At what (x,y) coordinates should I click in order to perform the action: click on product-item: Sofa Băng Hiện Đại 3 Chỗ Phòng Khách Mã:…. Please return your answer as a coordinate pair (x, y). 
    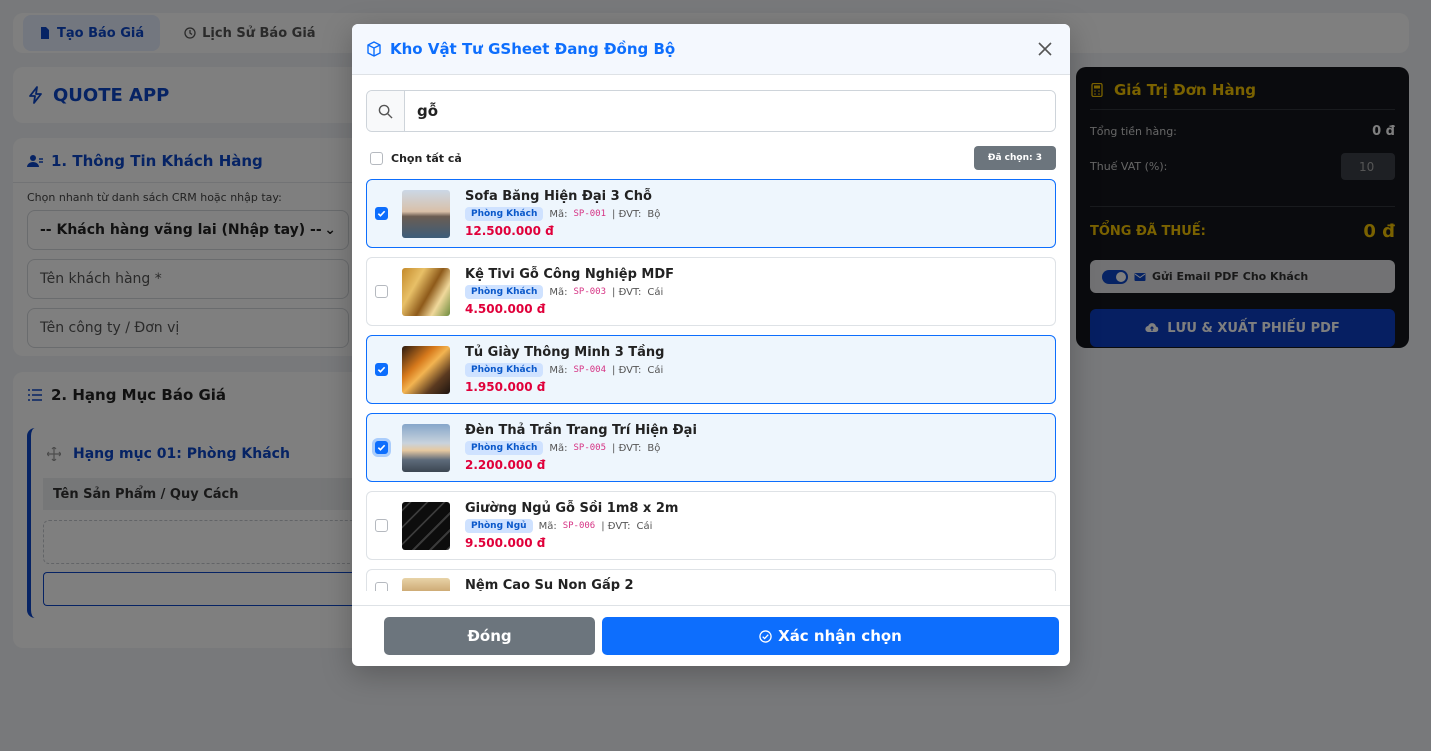
    Looking at the image, I should click on (711, 213).